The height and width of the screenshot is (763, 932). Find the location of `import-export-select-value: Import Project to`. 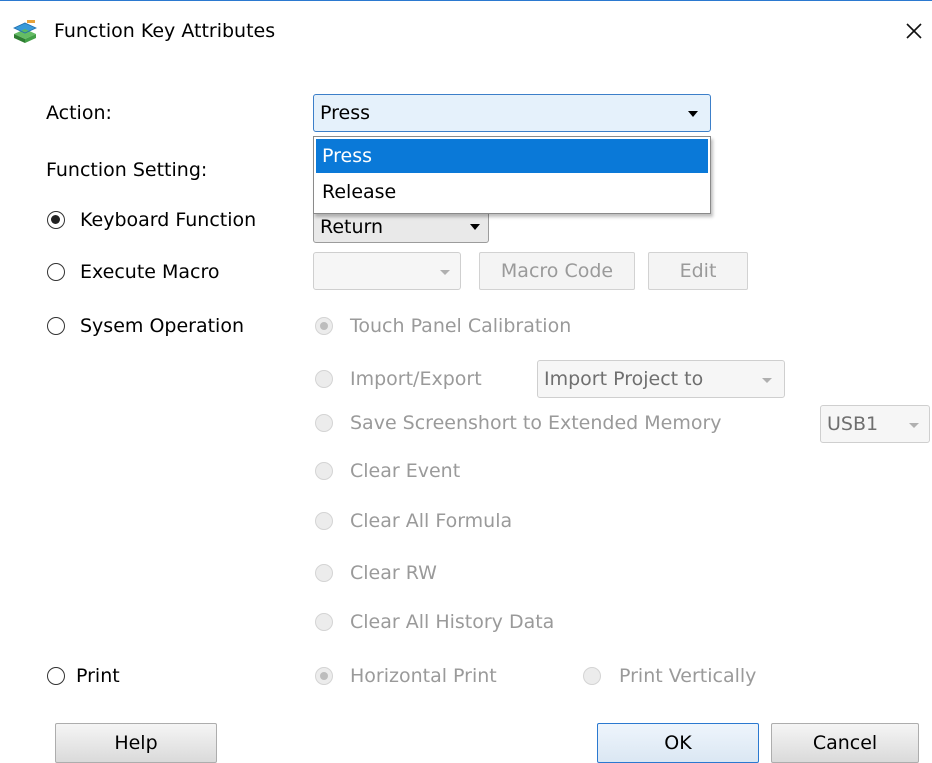

import-export-select-value: Import Project to is located at coordinates (624, 379).